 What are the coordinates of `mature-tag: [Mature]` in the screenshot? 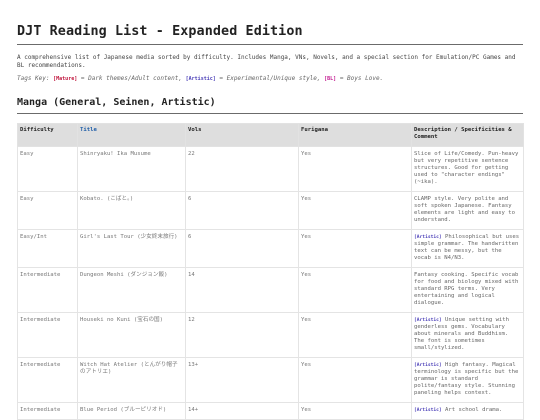 It's located at (65, 79).